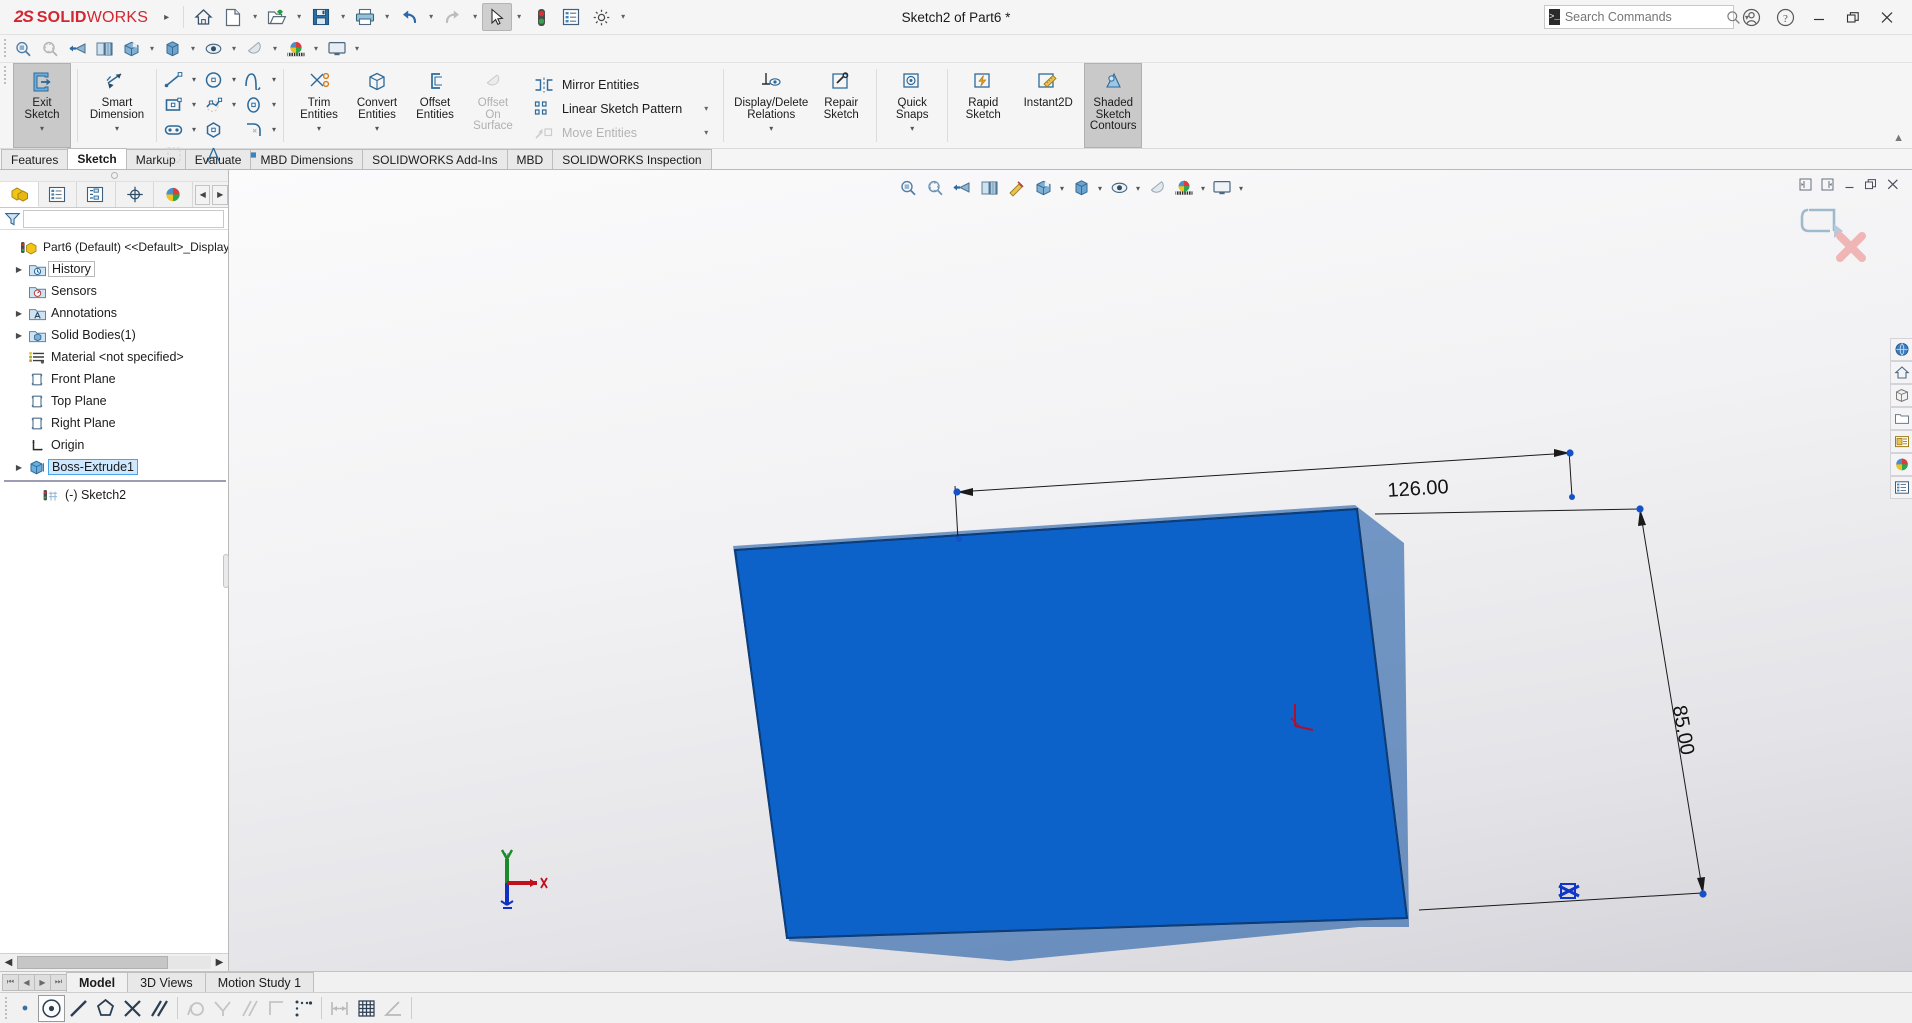 This screenshot has width=1912, height=1023. Describe the element at coordinates (96, 194) in the screenshot. I see `configuration-manager-tab` at that location.